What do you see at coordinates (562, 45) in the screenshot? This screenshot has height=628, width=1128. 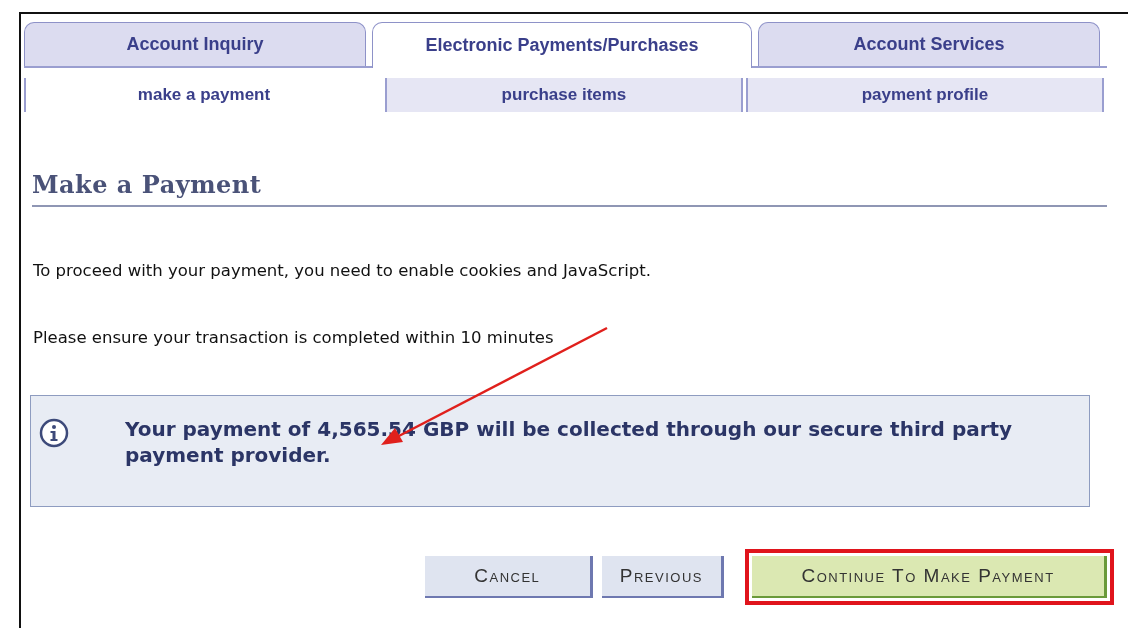 I see `tab: Electronic Payments/Purchases` at bounding box center [562, 45].